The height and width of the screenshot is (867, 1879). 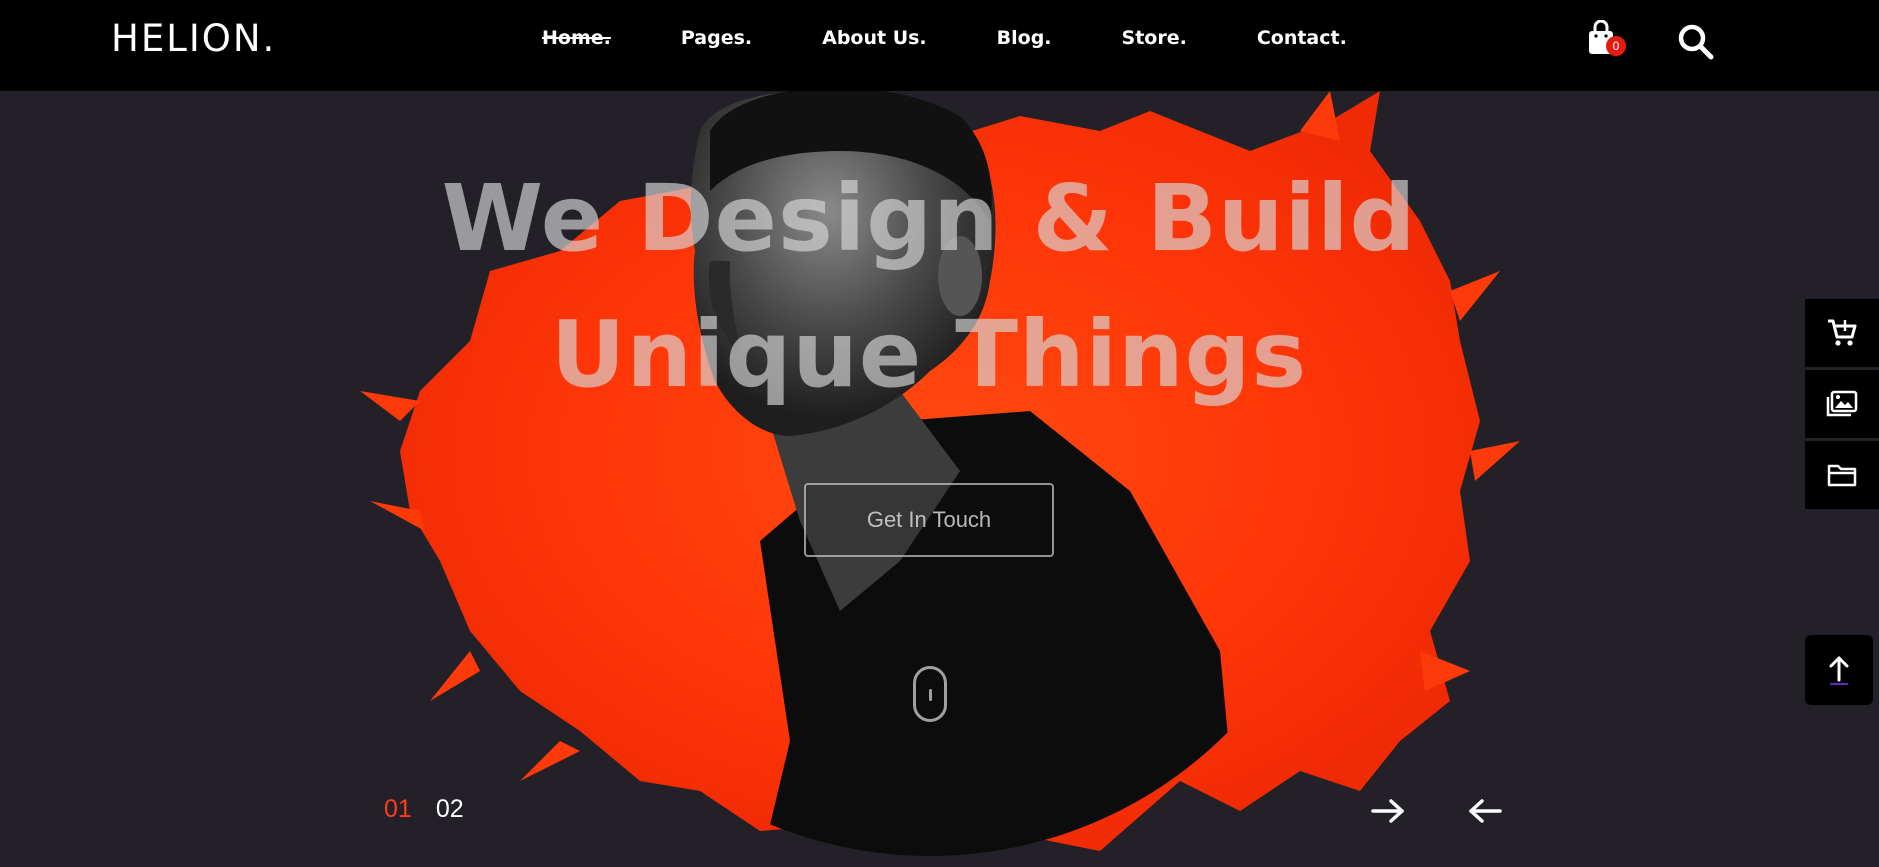 I want to click on nav-item-blog: Blog., so click(x=1024, y=38).